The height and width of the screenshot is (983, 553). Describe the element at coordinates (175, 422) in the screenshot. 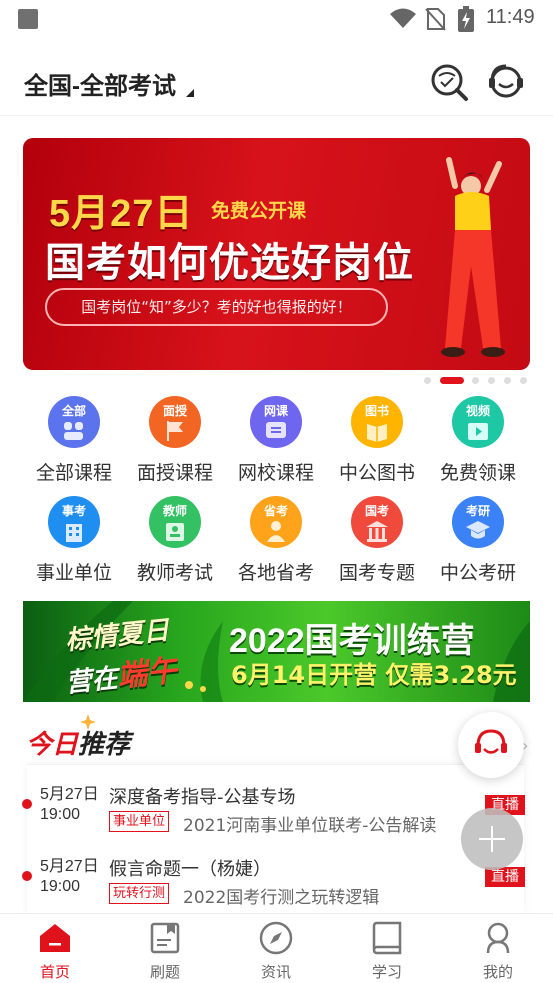

I see `flag-icon: 面授` at that location.